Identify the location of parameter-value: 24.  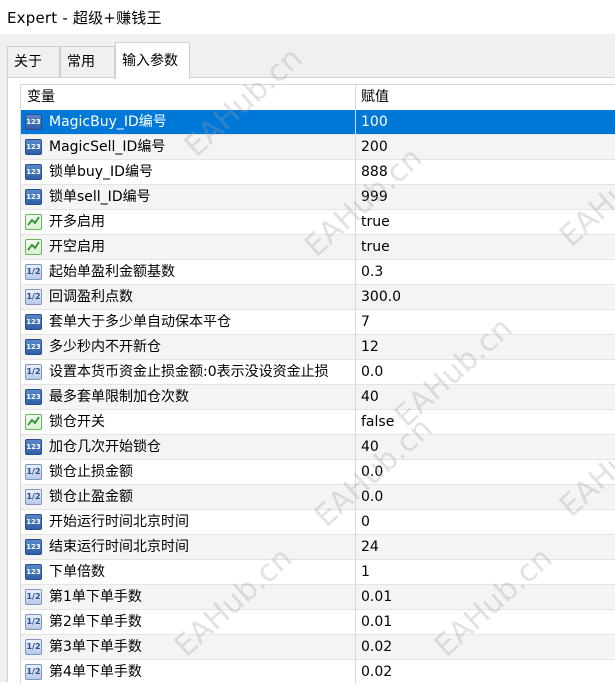
(370, 547).